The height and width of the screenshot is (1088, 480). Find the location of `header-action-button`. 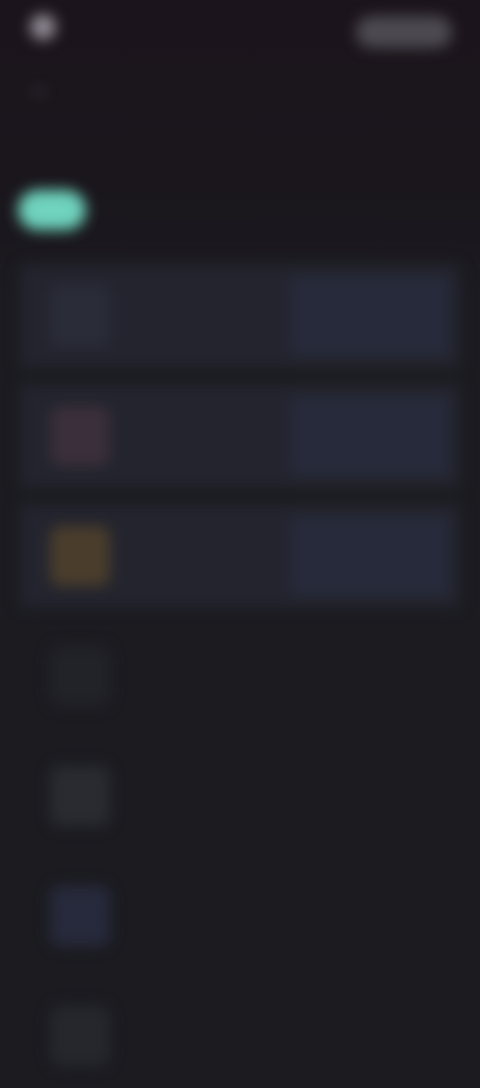

header-action-button is located at coordinates (404, 32).